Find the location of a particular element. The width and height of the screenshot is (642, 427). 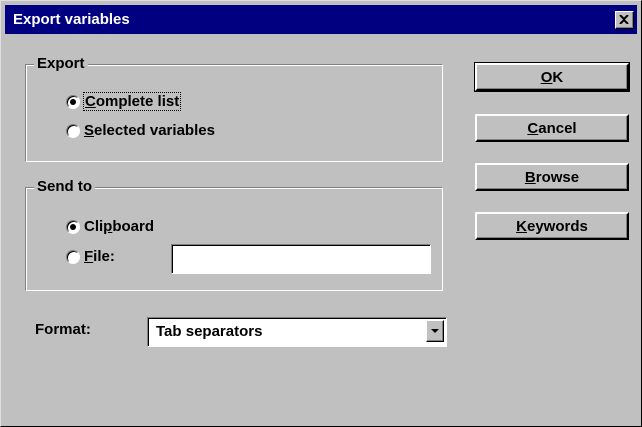

format-dropdown-button is located at coordinates (435, 331).